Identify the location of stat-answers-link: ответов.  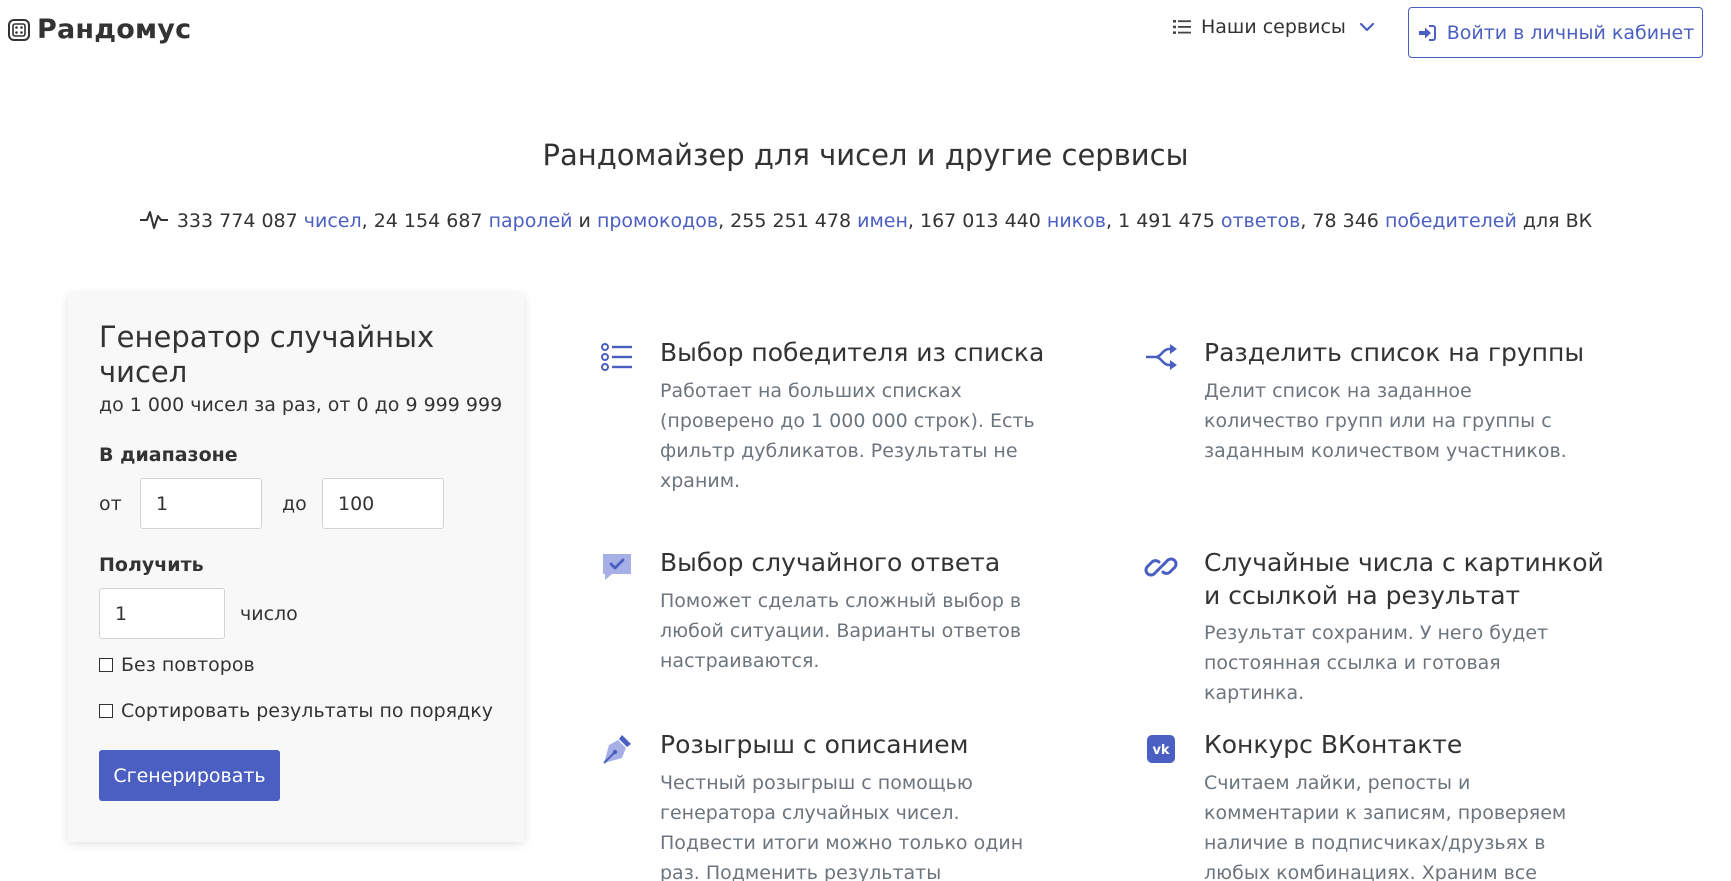
(1260, 221).